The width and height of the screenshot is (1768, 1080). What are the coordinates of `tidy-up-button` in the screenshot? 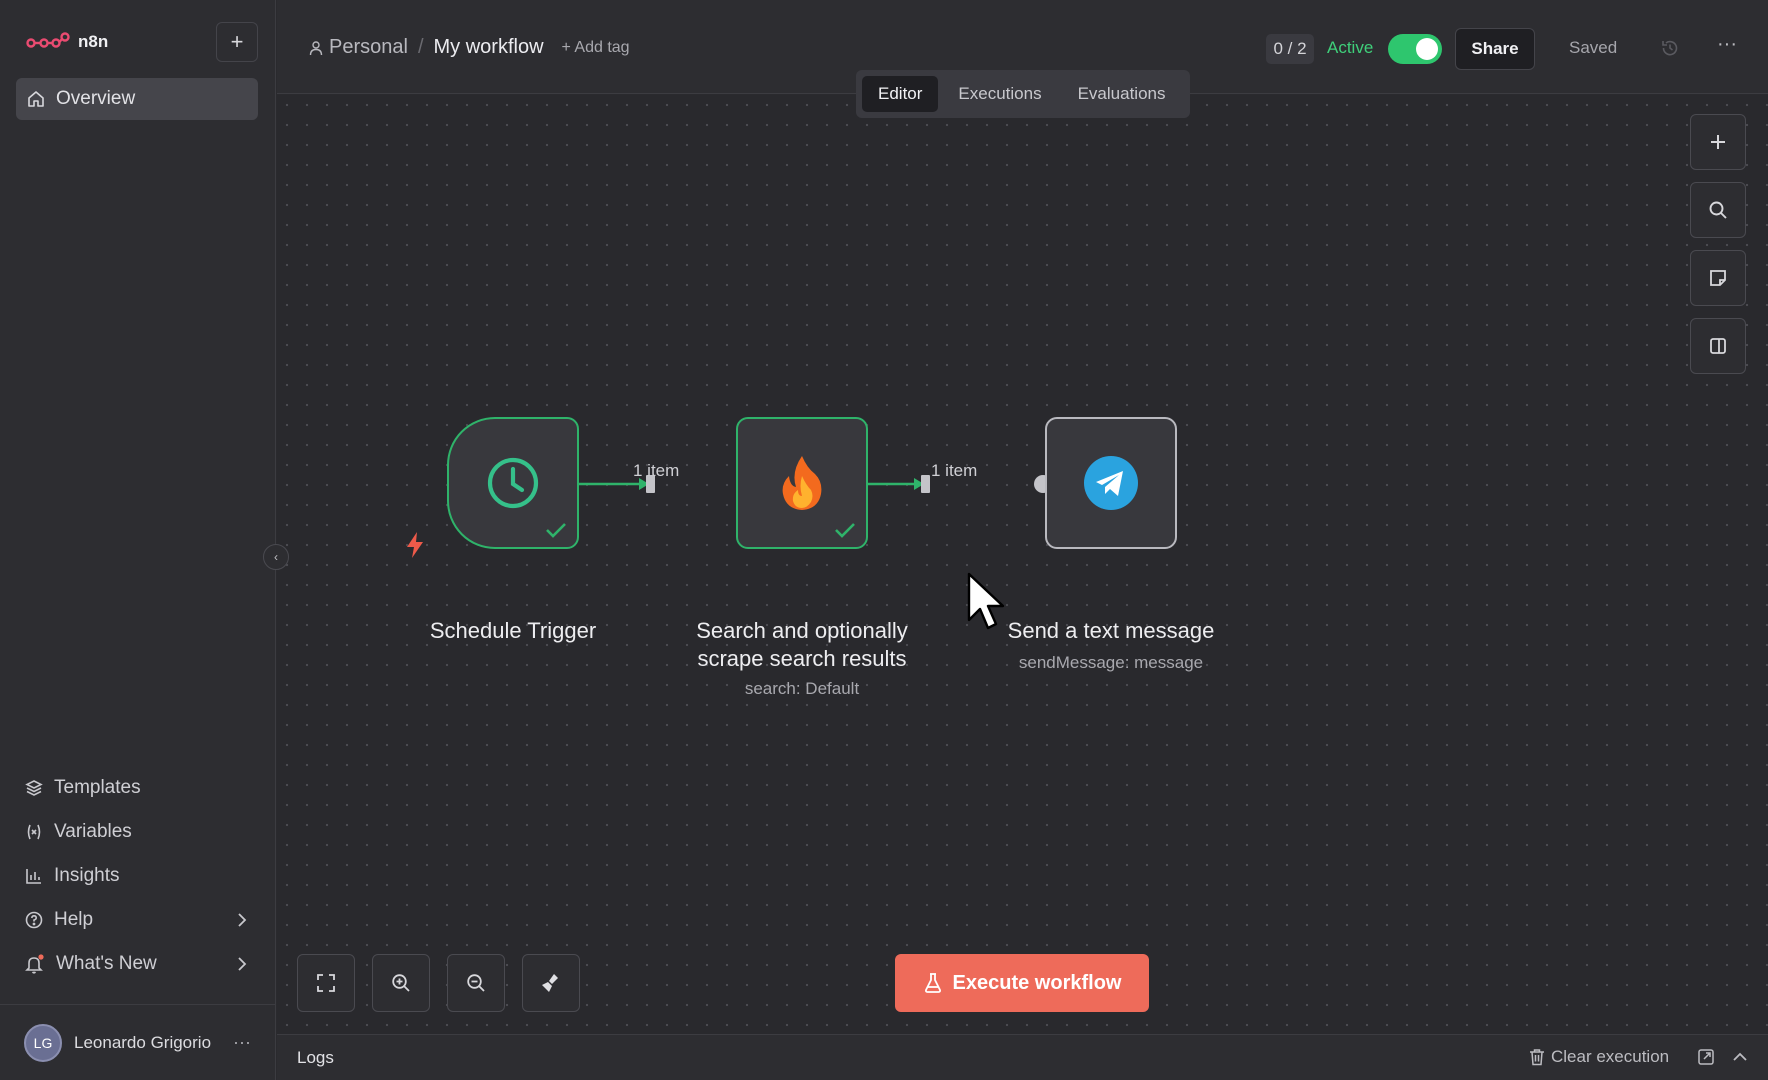 It's located at (551, 983).